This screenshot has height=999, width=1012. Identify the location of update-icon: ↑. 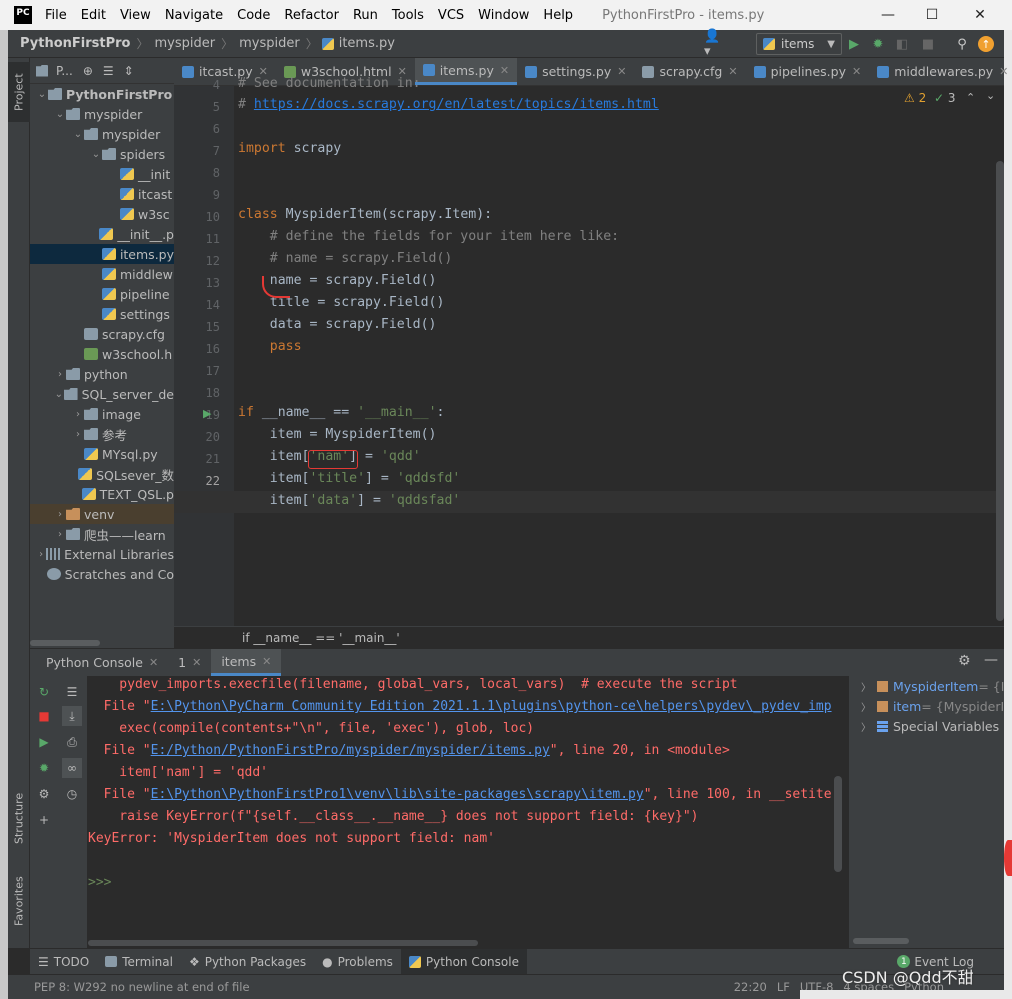
(986, 44).